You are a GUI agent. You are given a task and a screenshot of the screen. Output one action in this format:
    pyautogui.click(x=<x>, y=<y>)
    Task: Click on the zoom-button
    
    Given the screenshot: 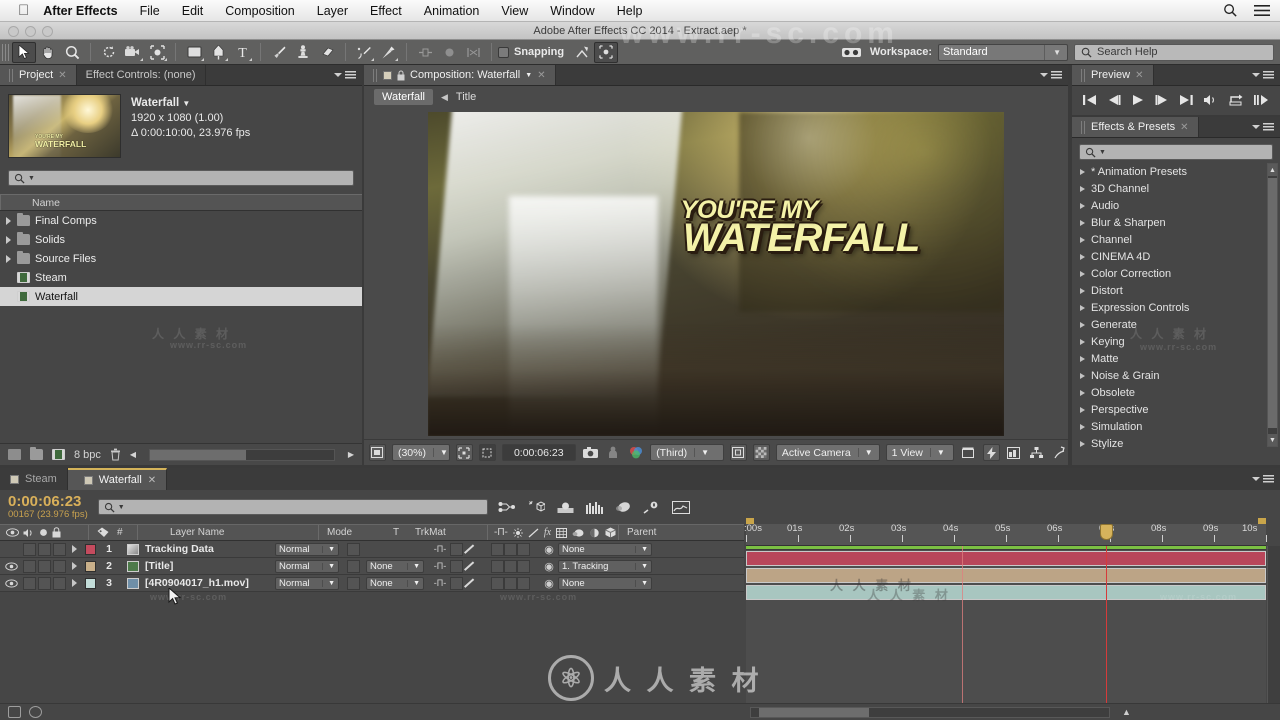 What is the action you would take?
    pyautogui.click(x=47, y=31)
    